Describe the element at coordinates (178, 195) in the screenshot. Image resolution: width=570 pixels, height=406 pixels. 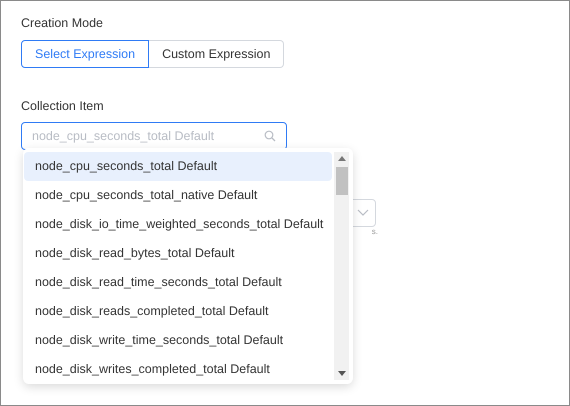
I see `dropdown-option: node_cpu_seconds_total_native Default` at that location.